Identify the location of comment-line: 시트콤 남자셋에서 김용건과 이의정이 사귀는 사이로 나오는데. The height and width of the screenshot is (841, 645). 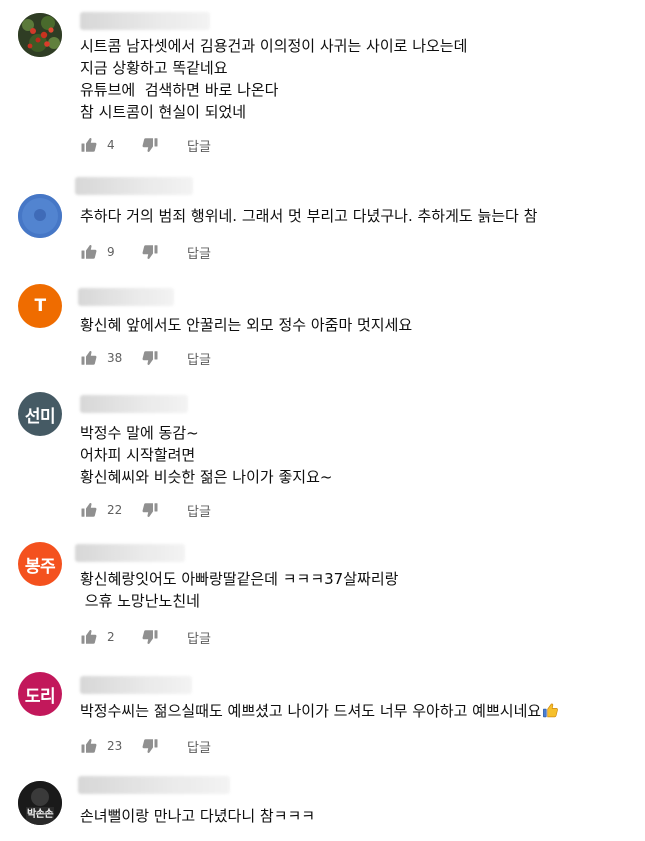
(357, 46).